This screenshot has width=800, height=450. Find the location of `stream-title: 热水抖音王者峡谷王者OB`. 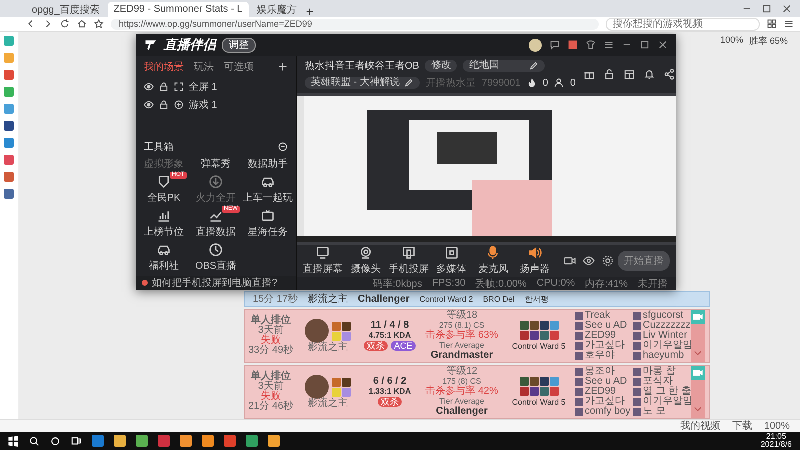

stream-title: 热水抖音王者峡谷王者OB is located at coordinates (362, 66).